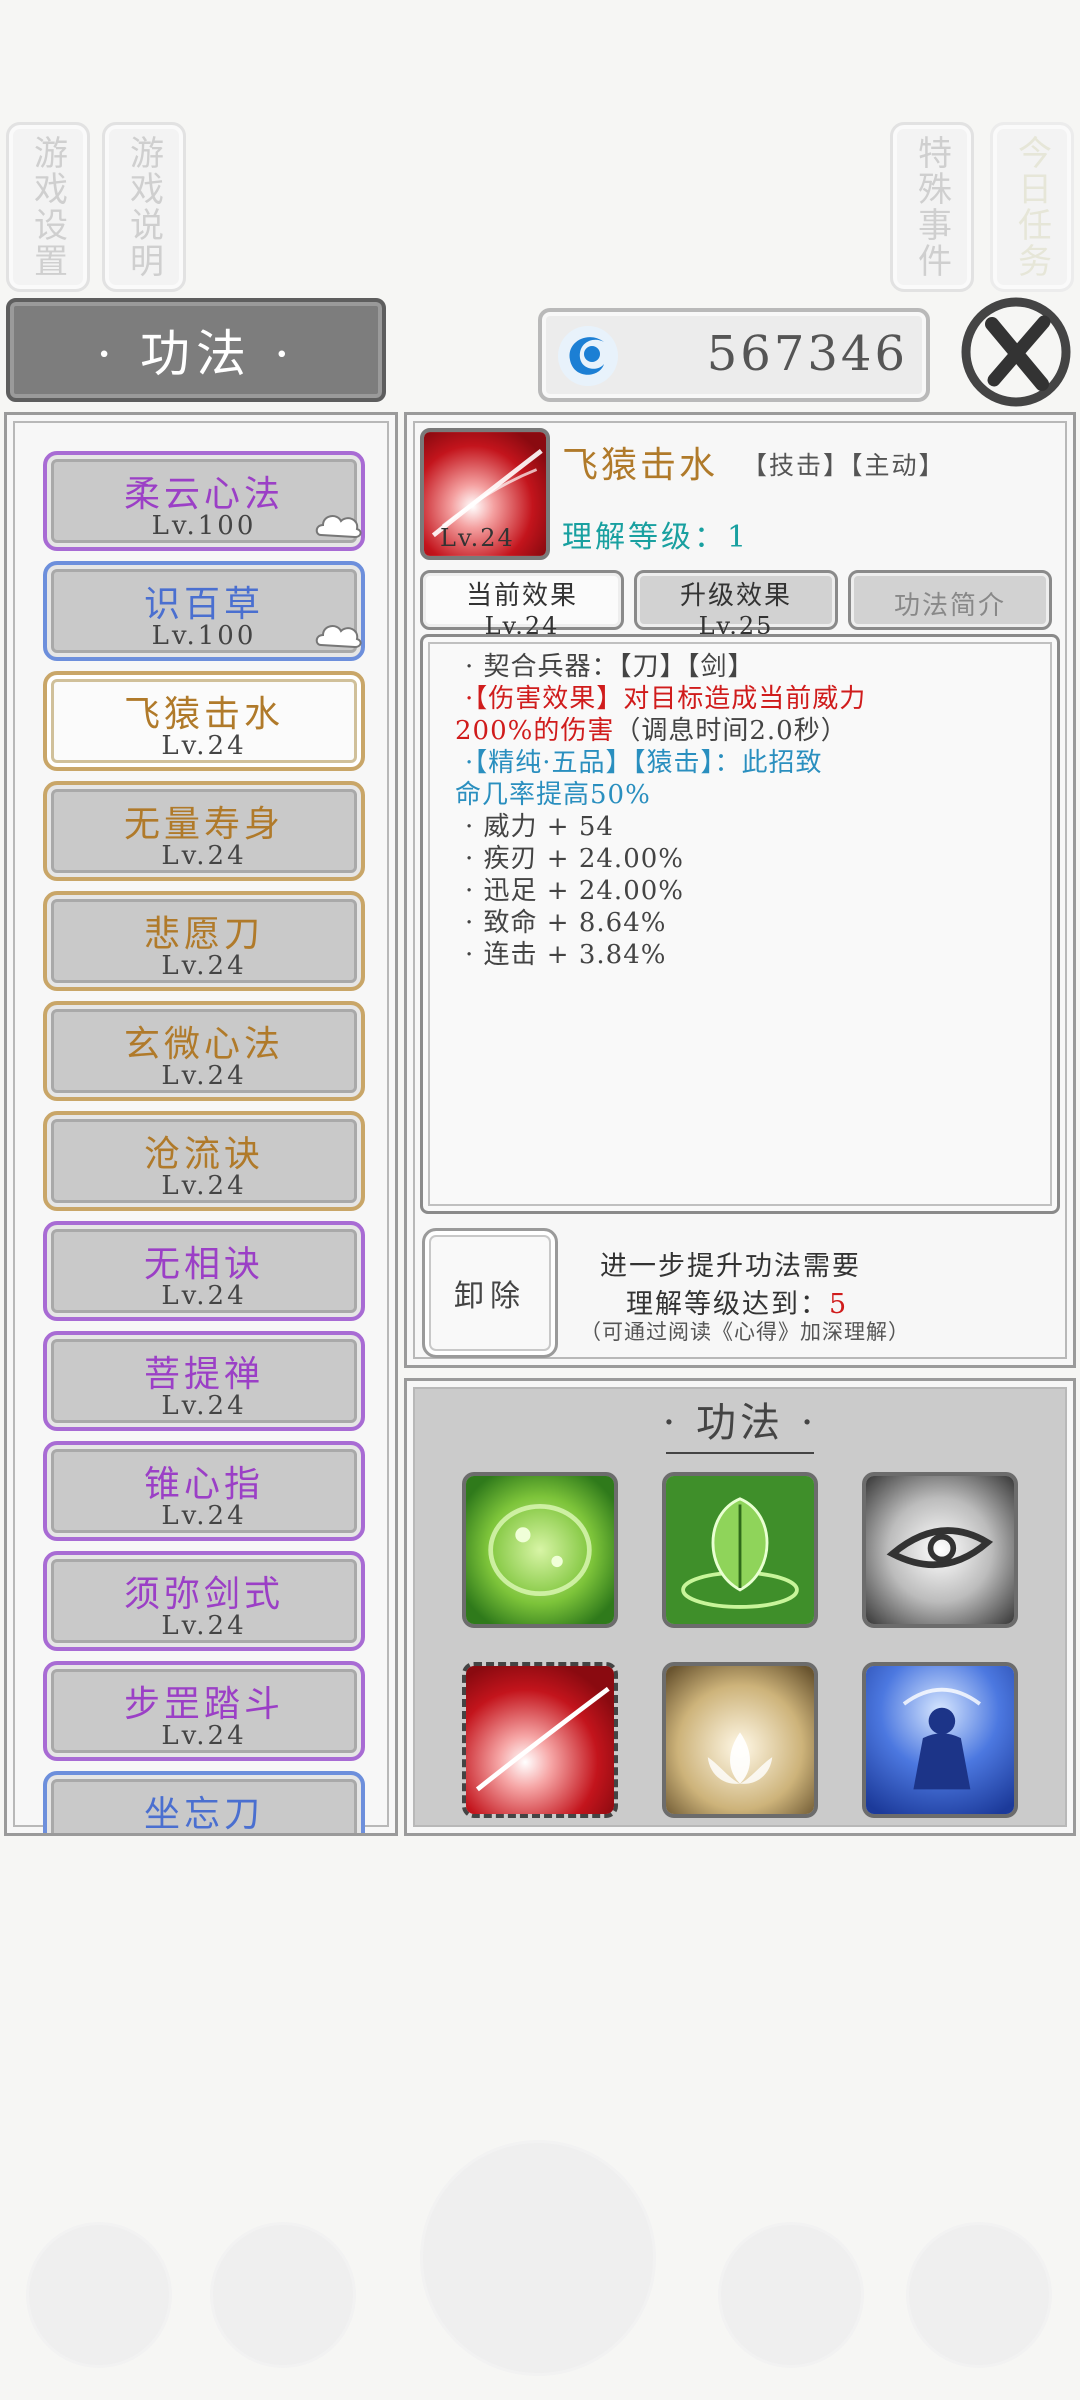  What do you see at coordinates (731, 731) in the screenshot?
I see `cooldown-text: （调息时间2.0秒）` at bounding box center [731, 731].